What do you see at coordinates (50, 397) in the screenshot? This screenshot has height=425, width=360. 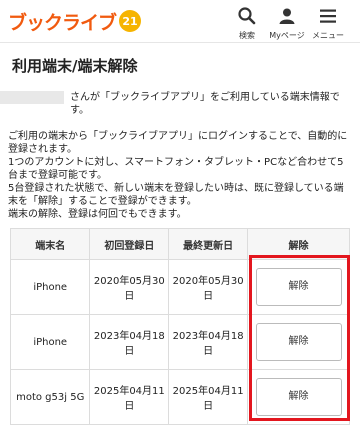 I see `device-name: moto g53j 5G` at bounding box center [50, 397].